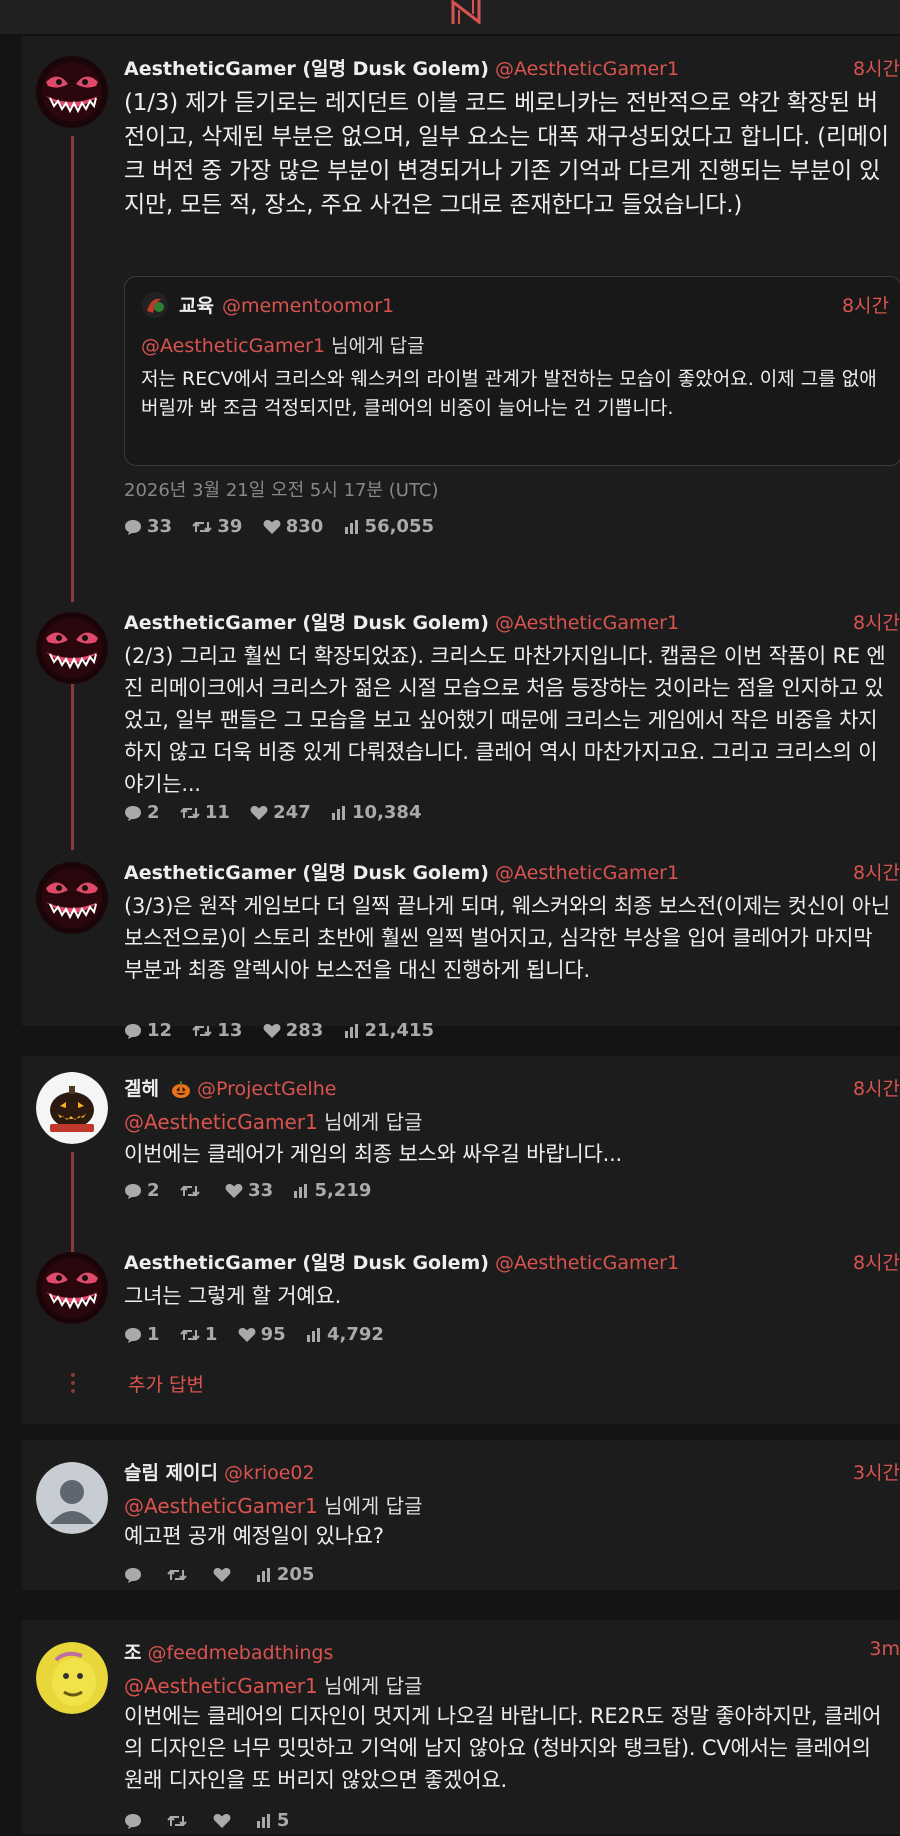  I want to click on author-name: 겔헤, so click(141, 1089).